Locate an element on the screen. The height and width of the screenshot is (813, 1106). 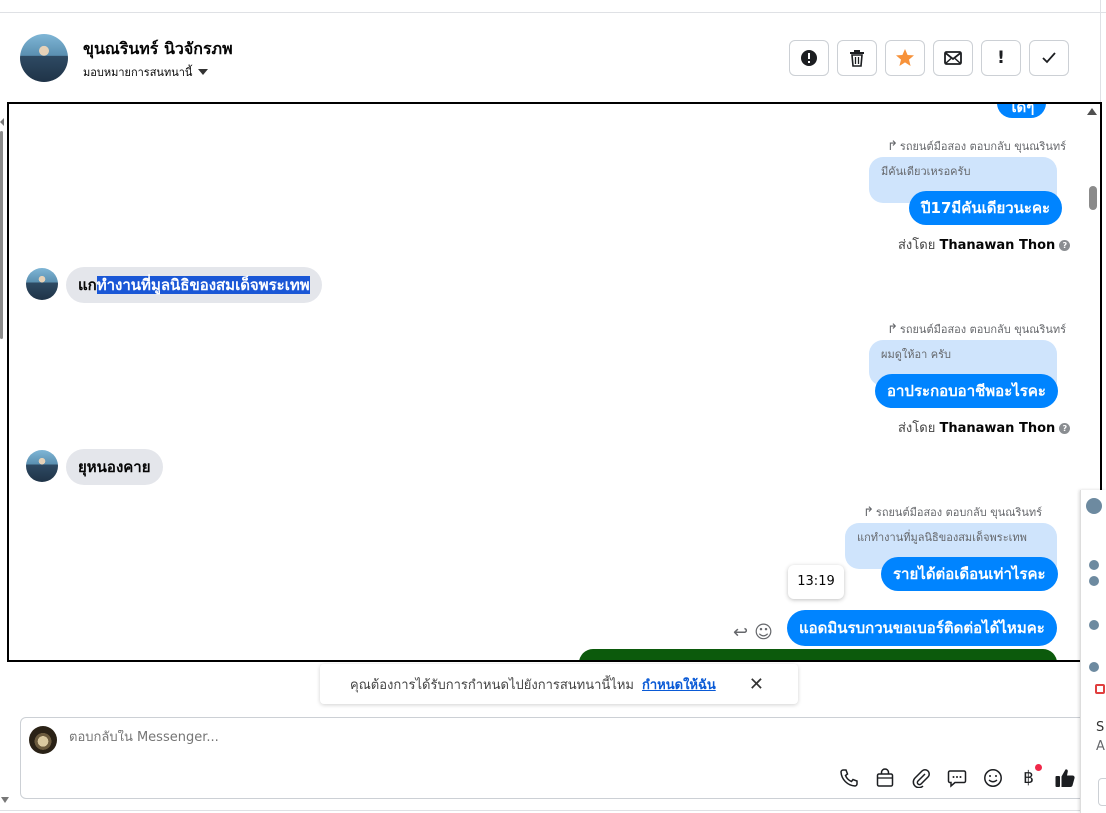
saved-replies-button is located at coordinates (956, 777).